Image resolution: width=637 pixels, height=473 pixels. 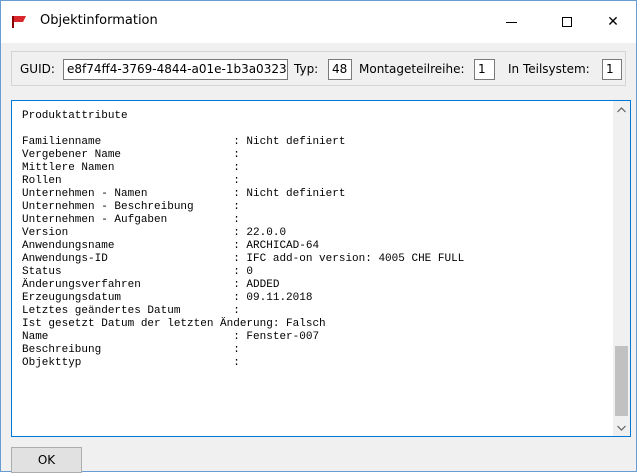 I want to click on text-line: Anwendungsname : ARCHICAD-64, so click(x=171, y=246).